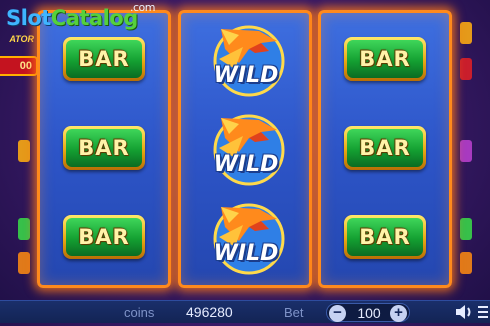 The width and height of the screenshot is (490, 326). I want to click on bet-increase-button: +, so click(398, 313).